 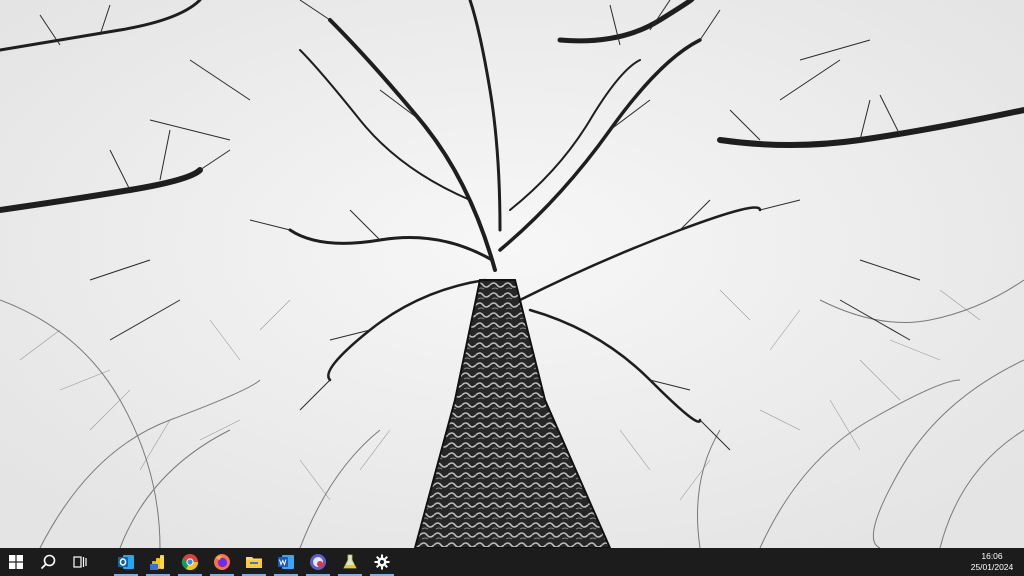 I want to click on system-clock: 16:06 25/01/2024, so click(x=992, y=562).